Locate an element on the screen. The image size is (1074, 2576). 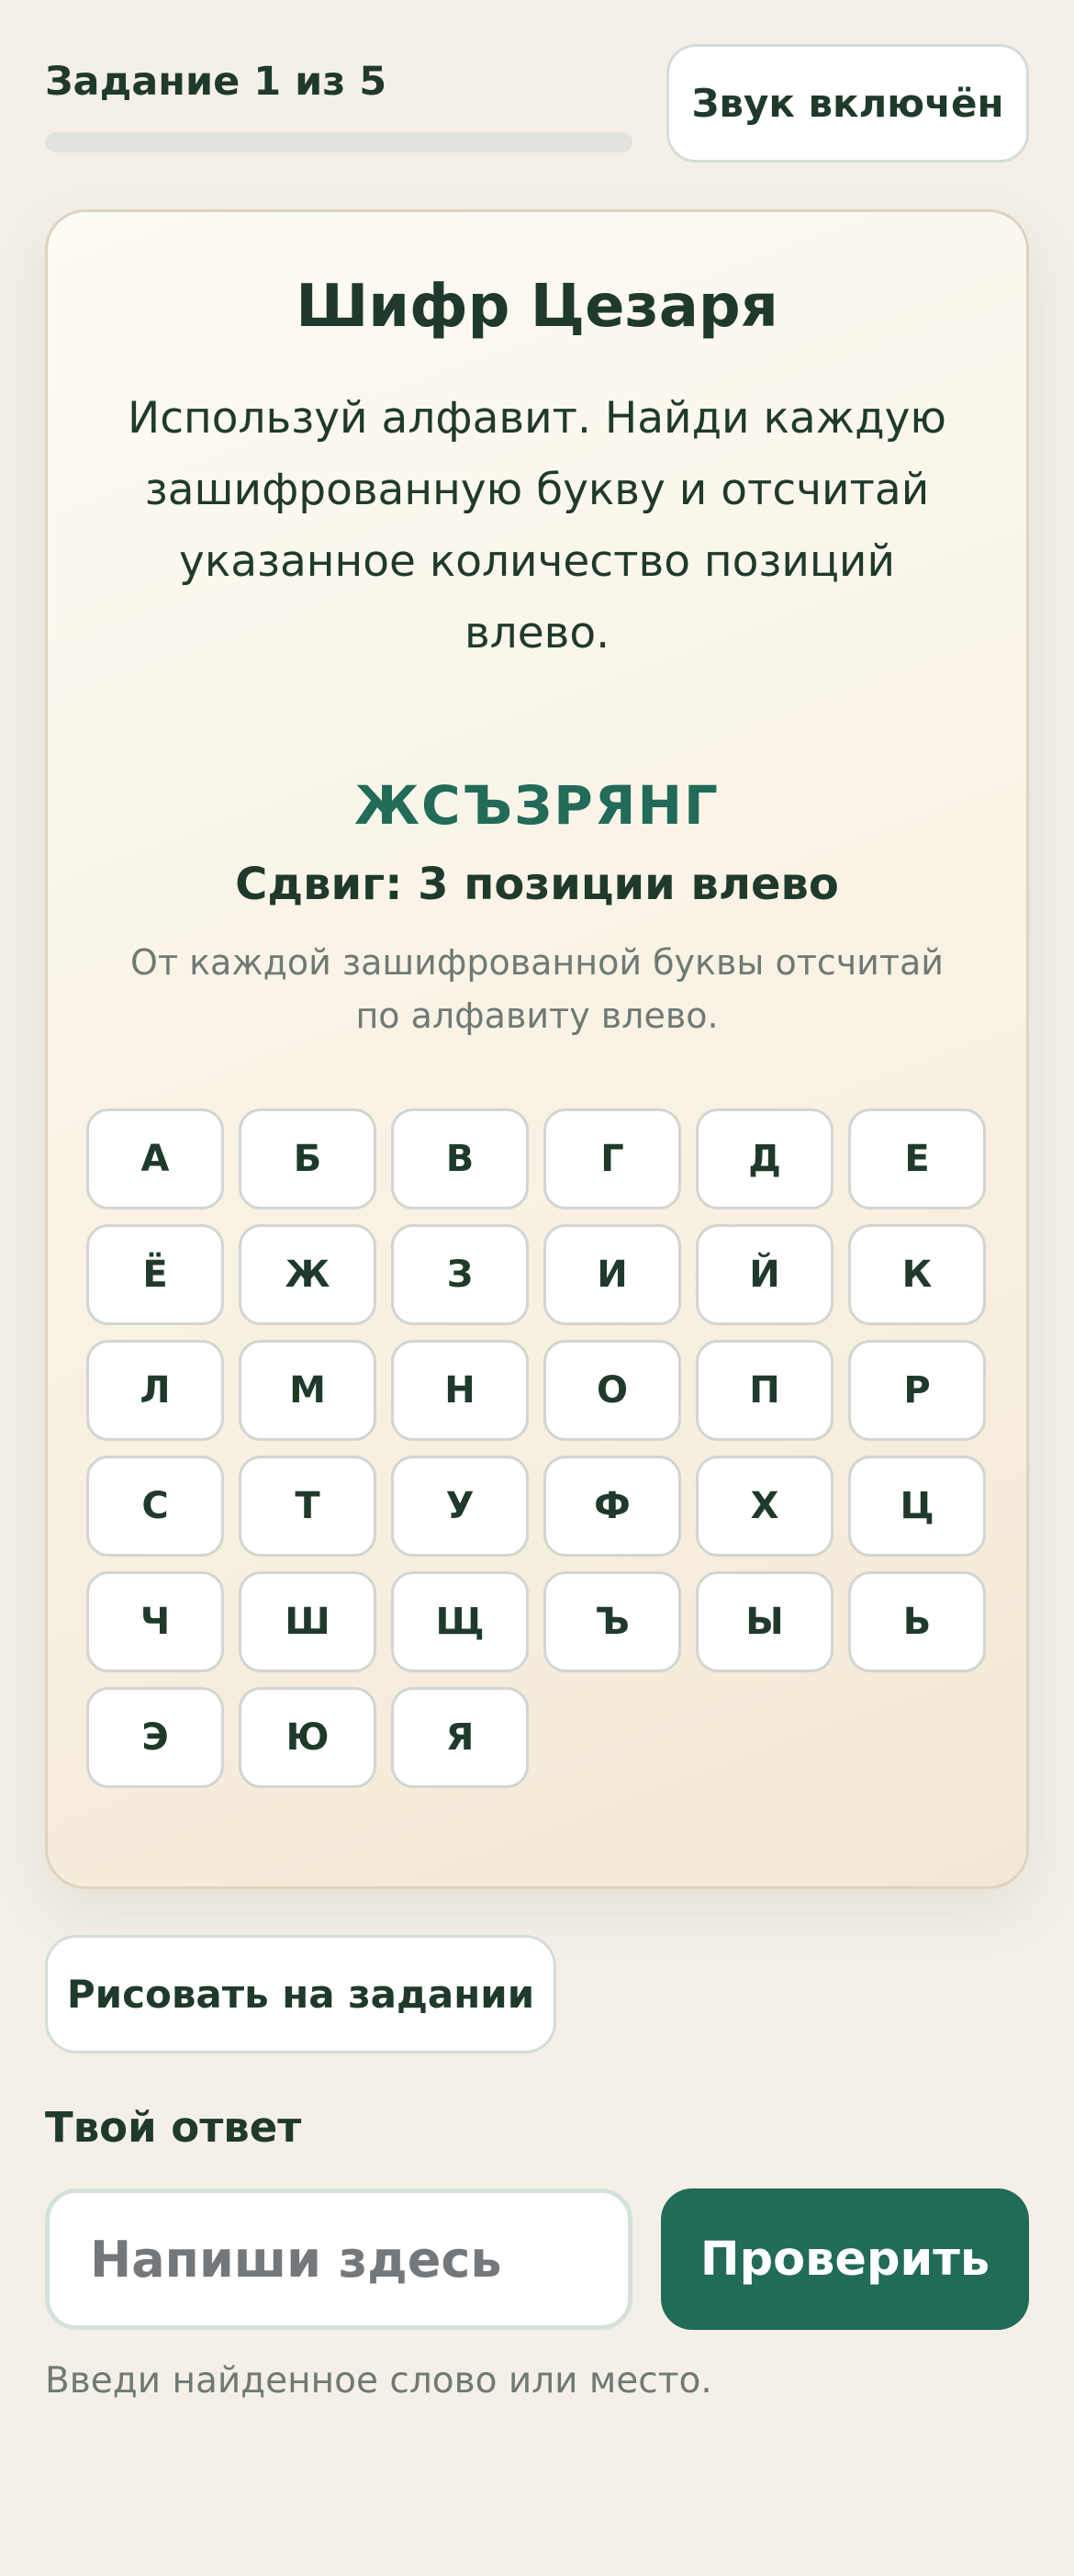
letter-key: В is located at coordinates (460, 1158).